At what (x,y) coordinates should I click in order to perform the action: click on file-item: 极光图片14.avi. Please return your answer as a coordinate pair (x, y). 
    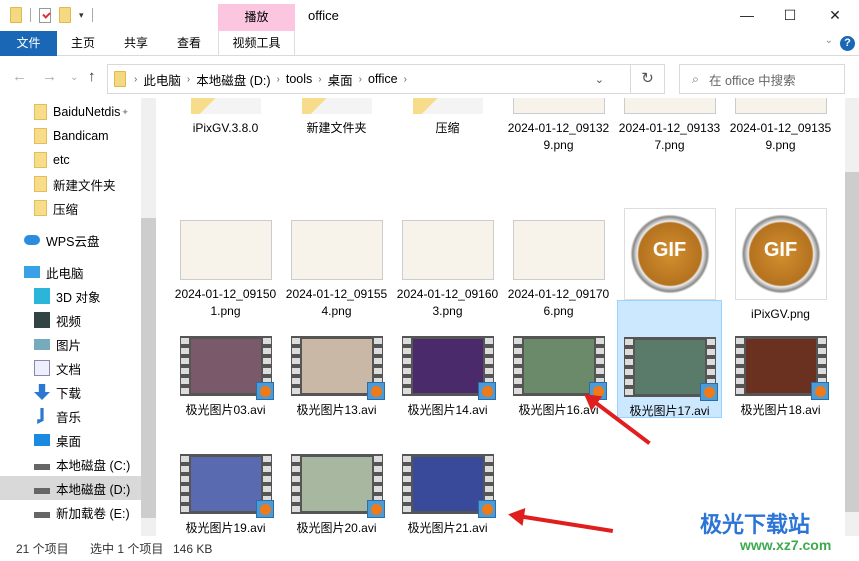
    Looking at the image, I should click on (447, 377).